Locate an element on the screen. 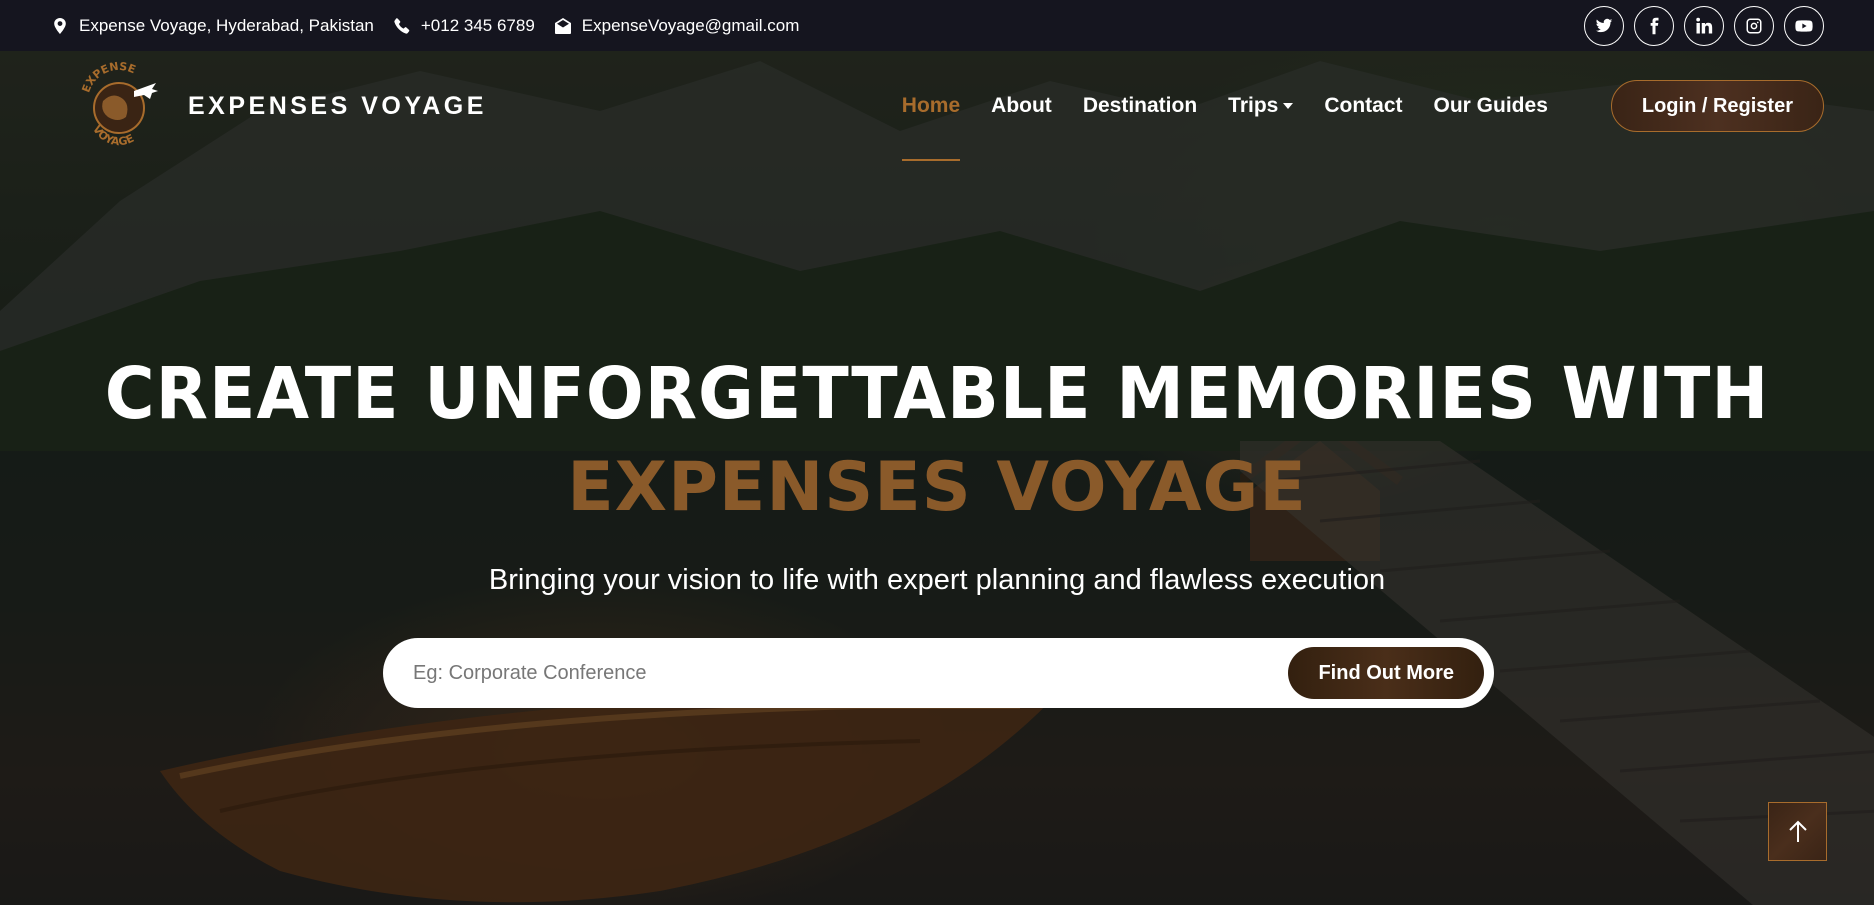 This screenshot has height=905, width=1874. arrow-up-icon is located at coordinates (1797, 831).